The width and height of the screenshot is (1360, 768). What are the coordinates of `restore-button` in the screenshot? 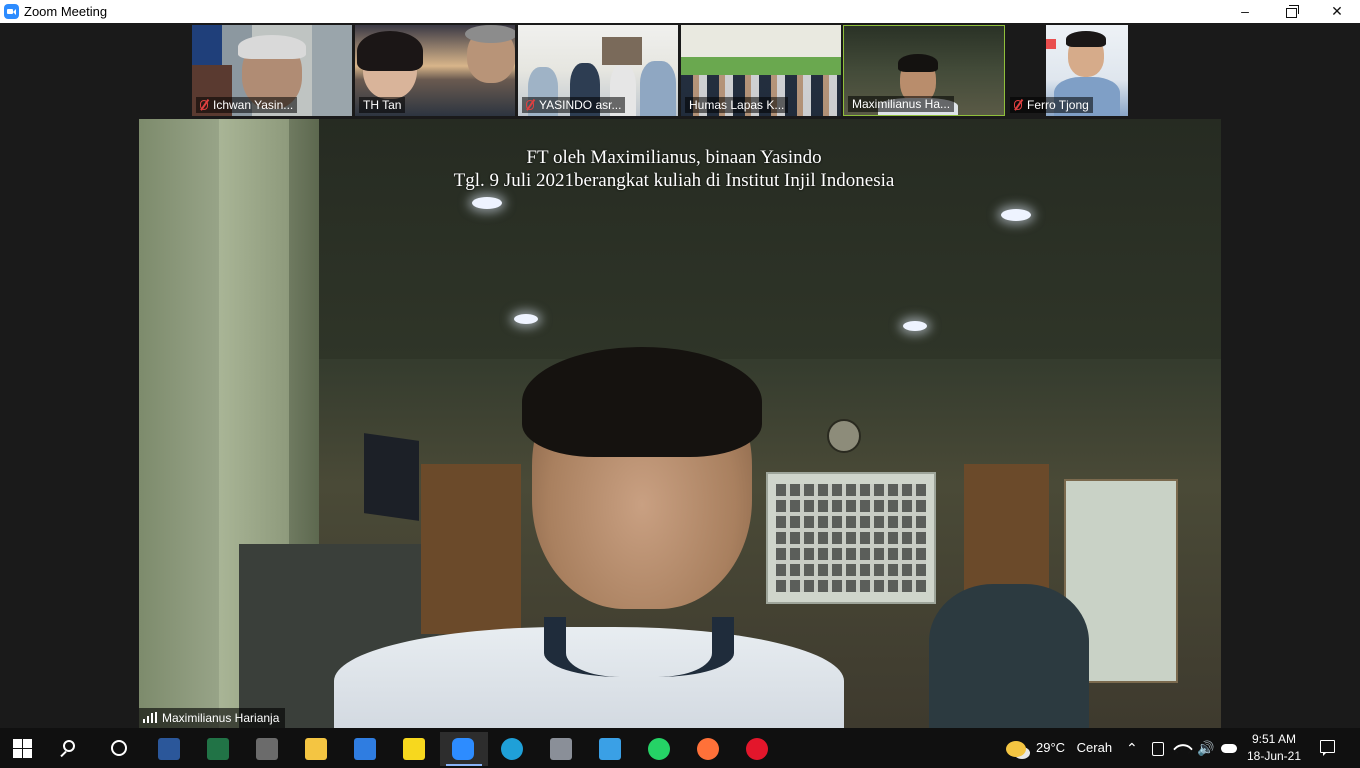 It's located at (1291, 11).